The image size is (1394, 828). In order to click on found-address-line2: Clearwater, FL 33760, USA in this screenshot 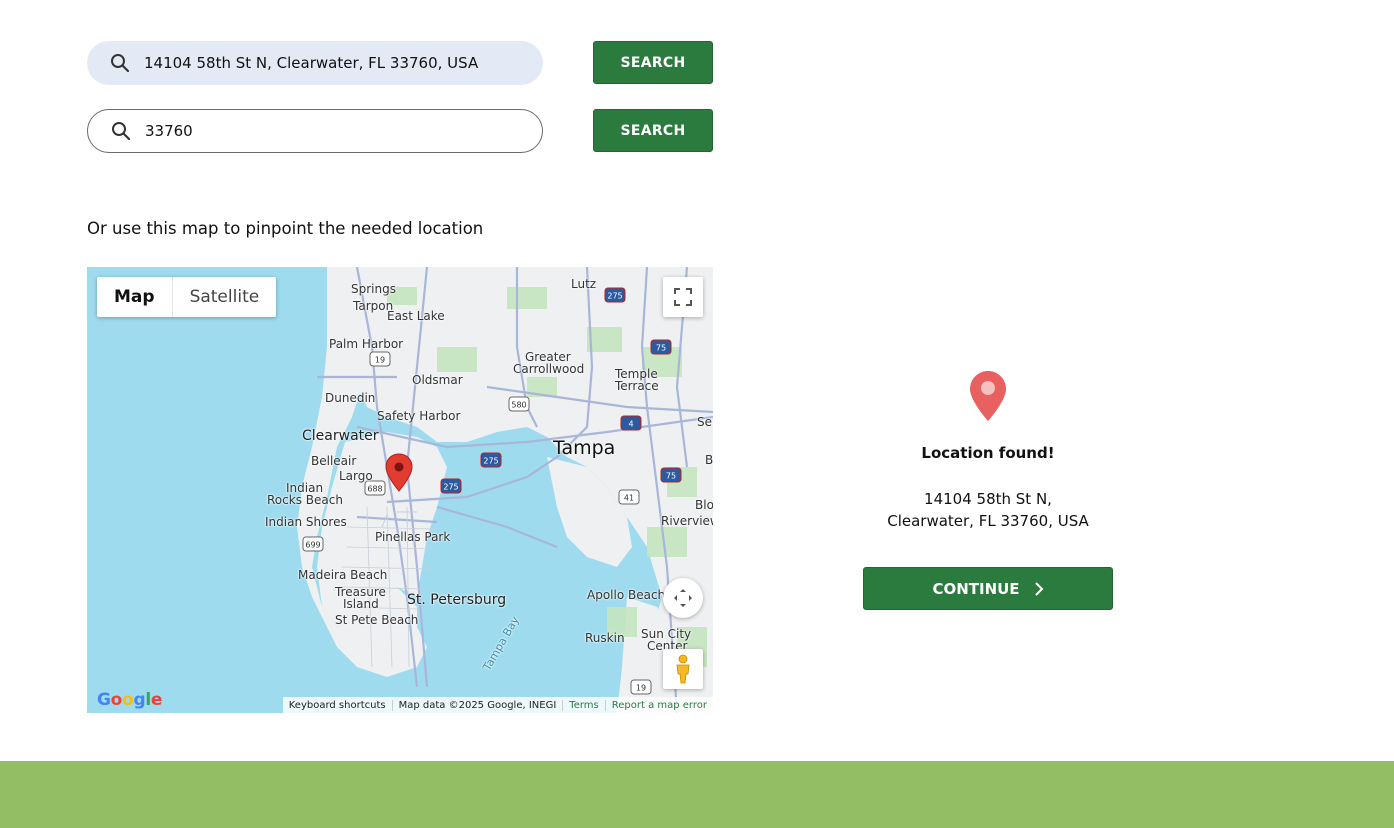, I will do `click(988, 521)`.